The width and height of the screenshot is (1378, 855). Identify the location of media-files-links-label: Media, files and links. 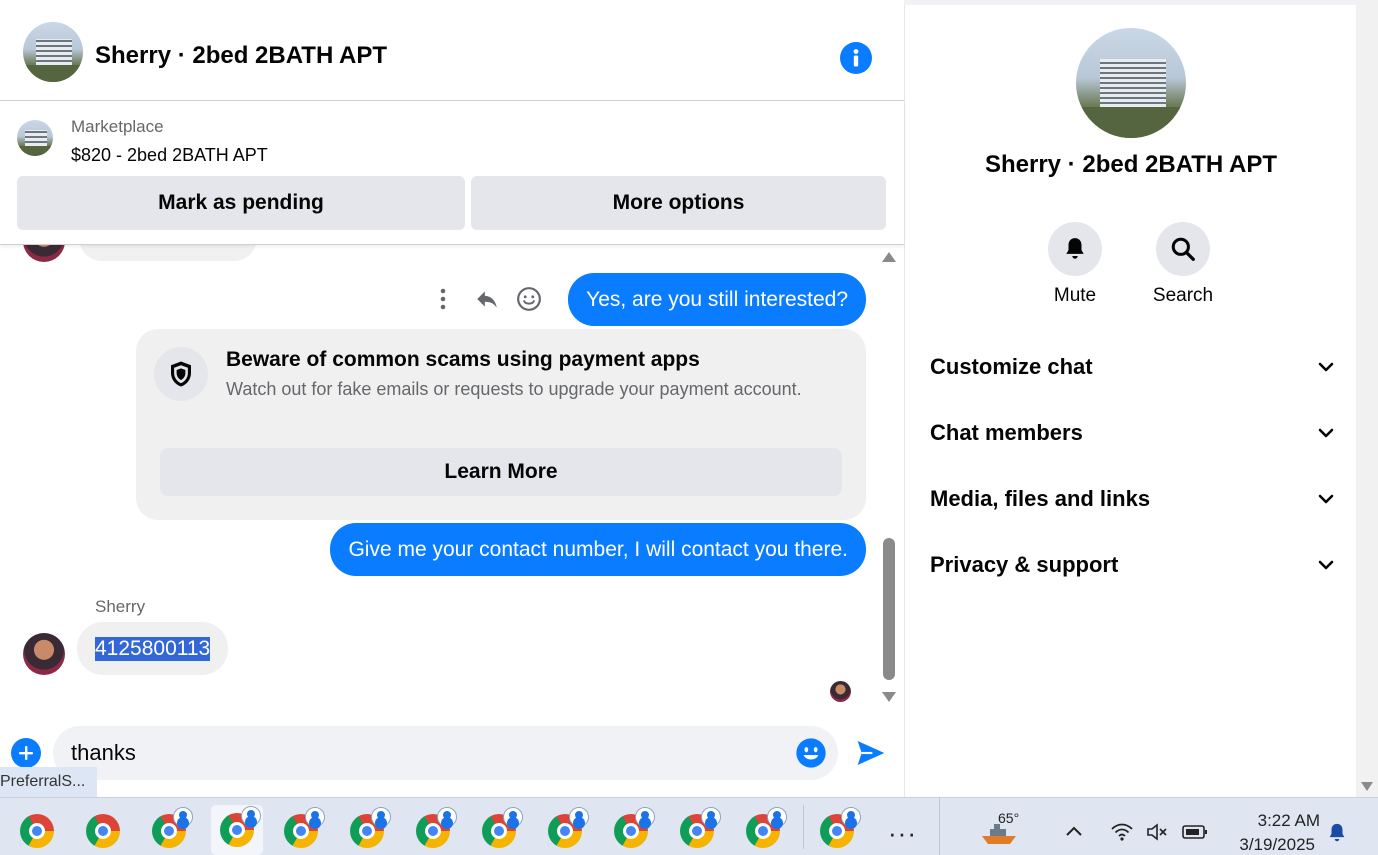
(1040, 498).